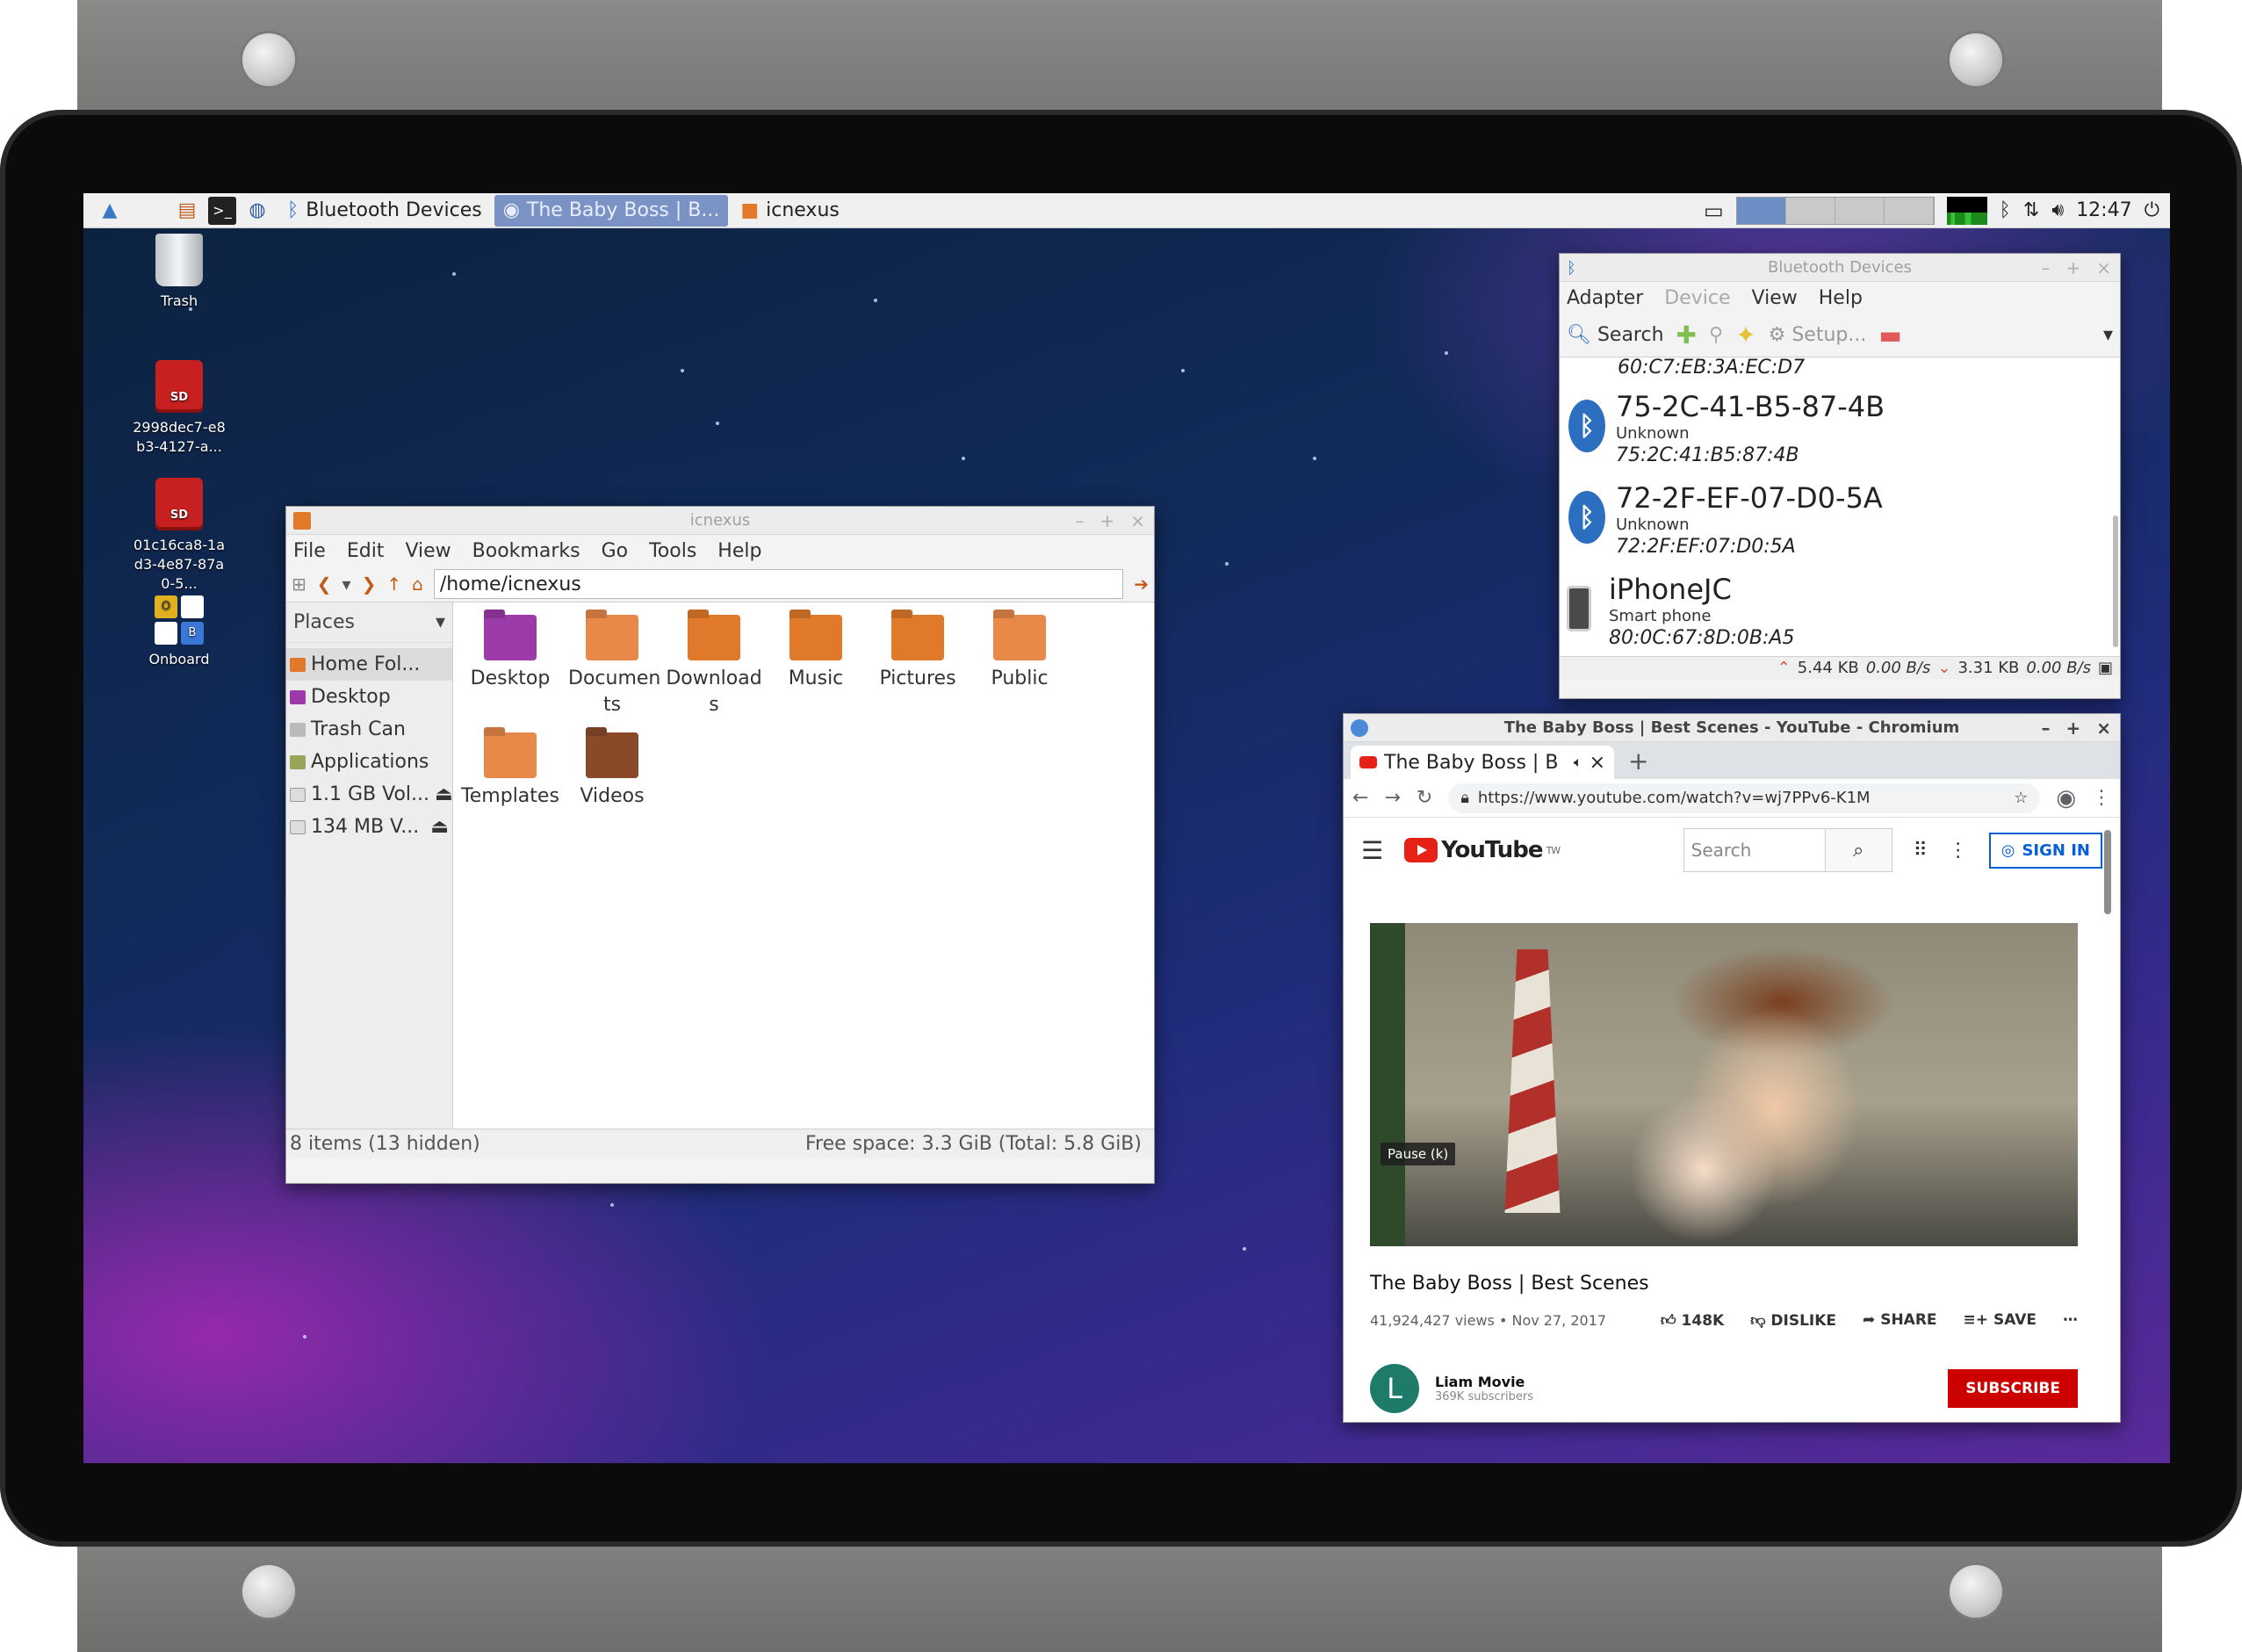  What do you see at coordinates (2104, 210) in the screenshot?
I see `clock: 12:47` at bounding box center [2104, 210].